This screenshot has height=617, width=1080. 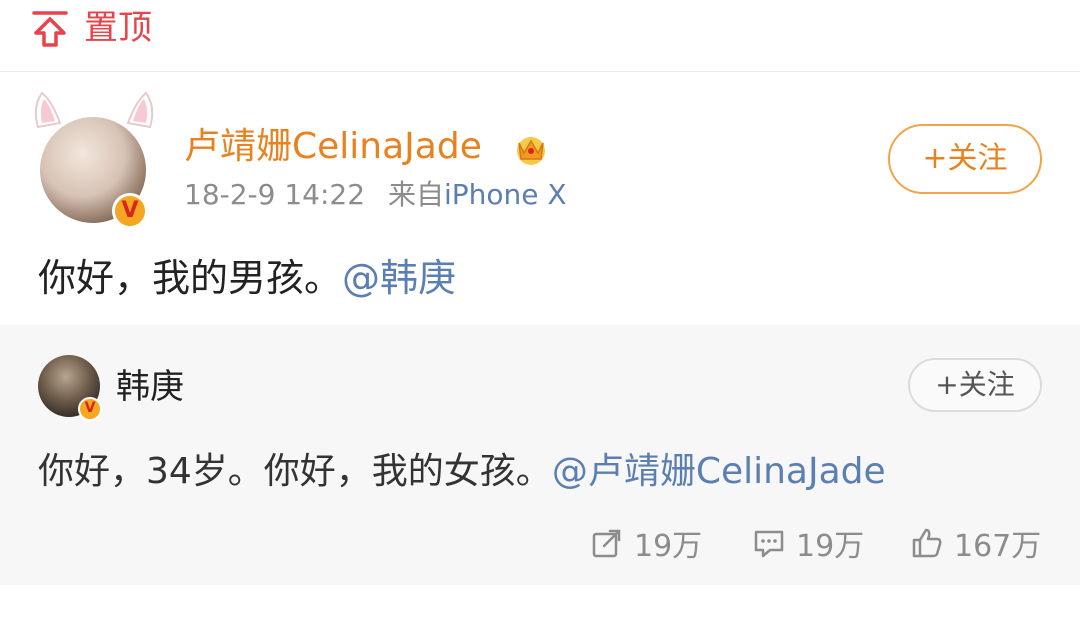 What do you see at coordinates (540, 543) in the screenshot?
I see `action-bar: 19万 19万 167万` at bounding box center [540, 543].